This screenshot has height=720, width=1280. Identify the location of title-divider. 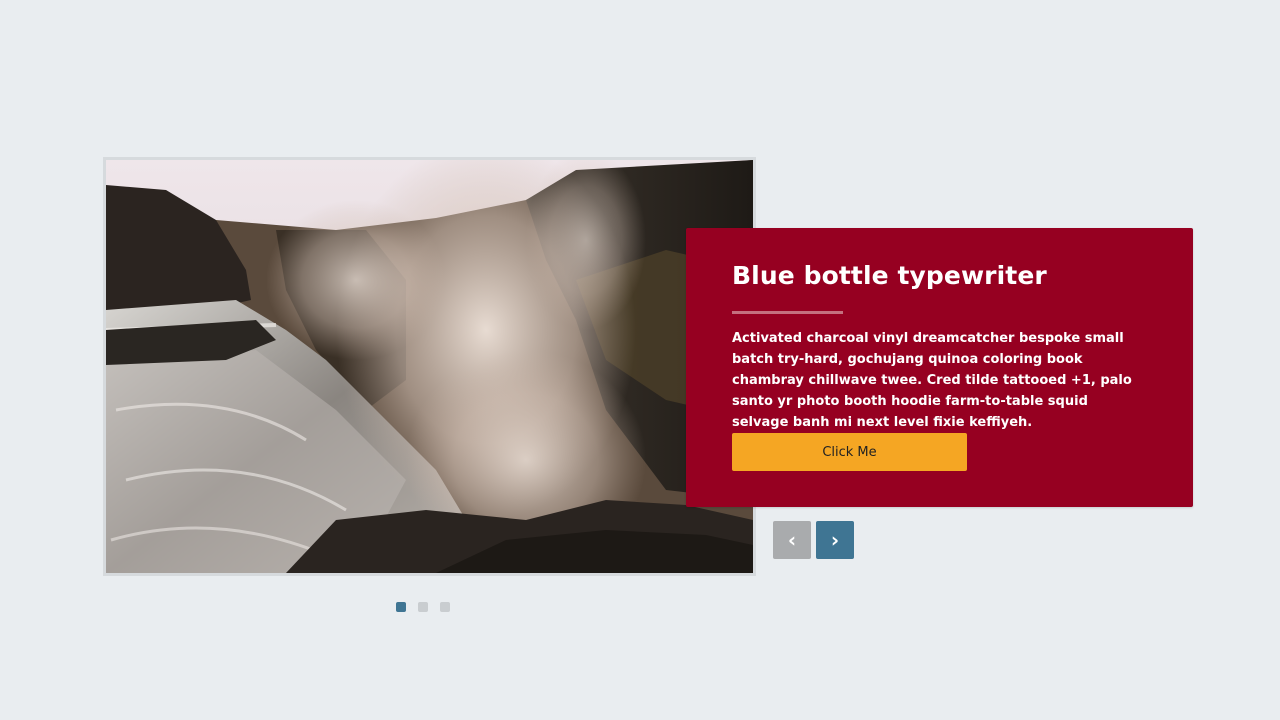
(787, 312).